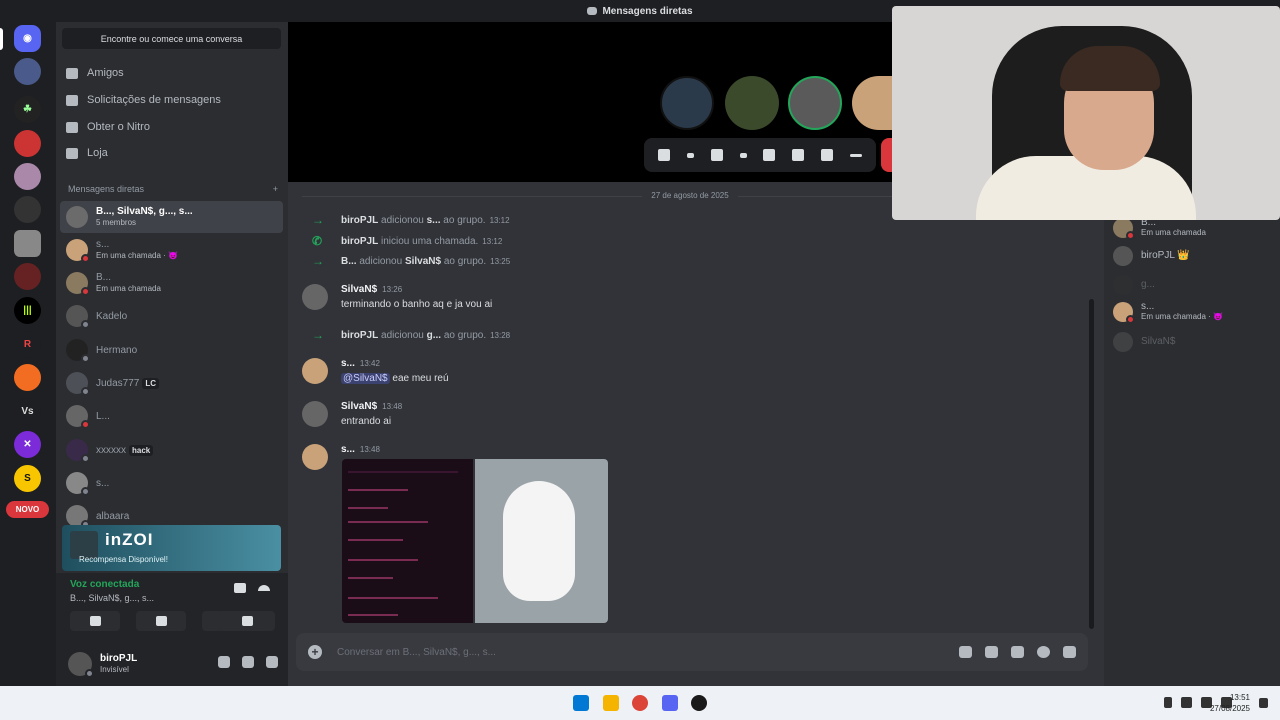 The image size is (1280, 720). Describe the element at coordinates (240, 588) in the screenshot. I see `noise-suppression-icon` at that location.